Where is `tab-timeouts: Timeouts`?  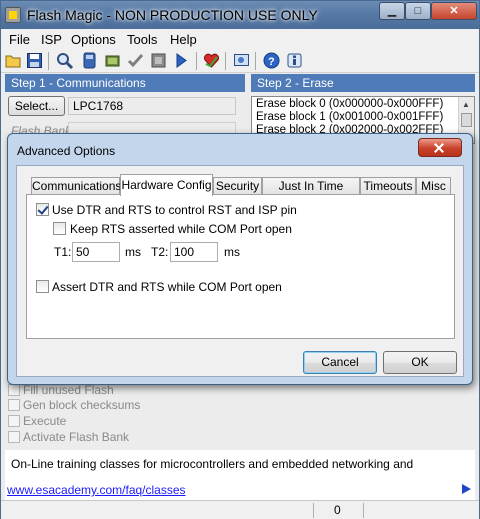
tab-timeouts: Timeouts is located at coordinates (388, 186).